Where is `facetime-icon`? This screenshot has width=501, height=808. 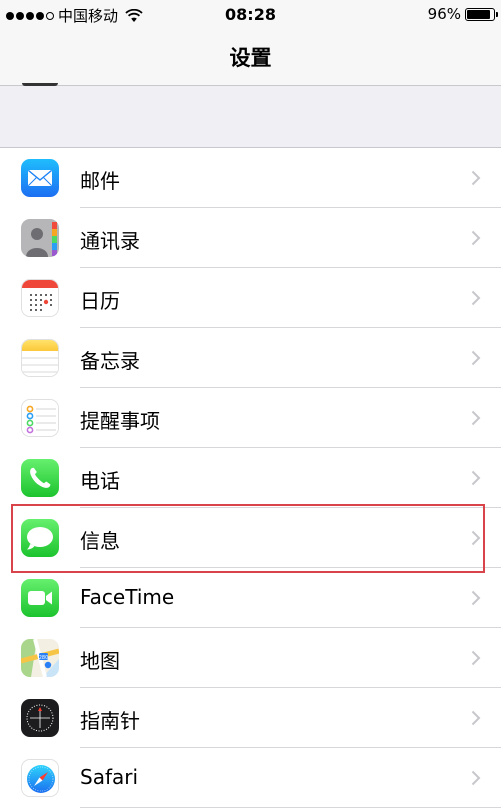
facetime-icon is located at coordinates (40, 598).